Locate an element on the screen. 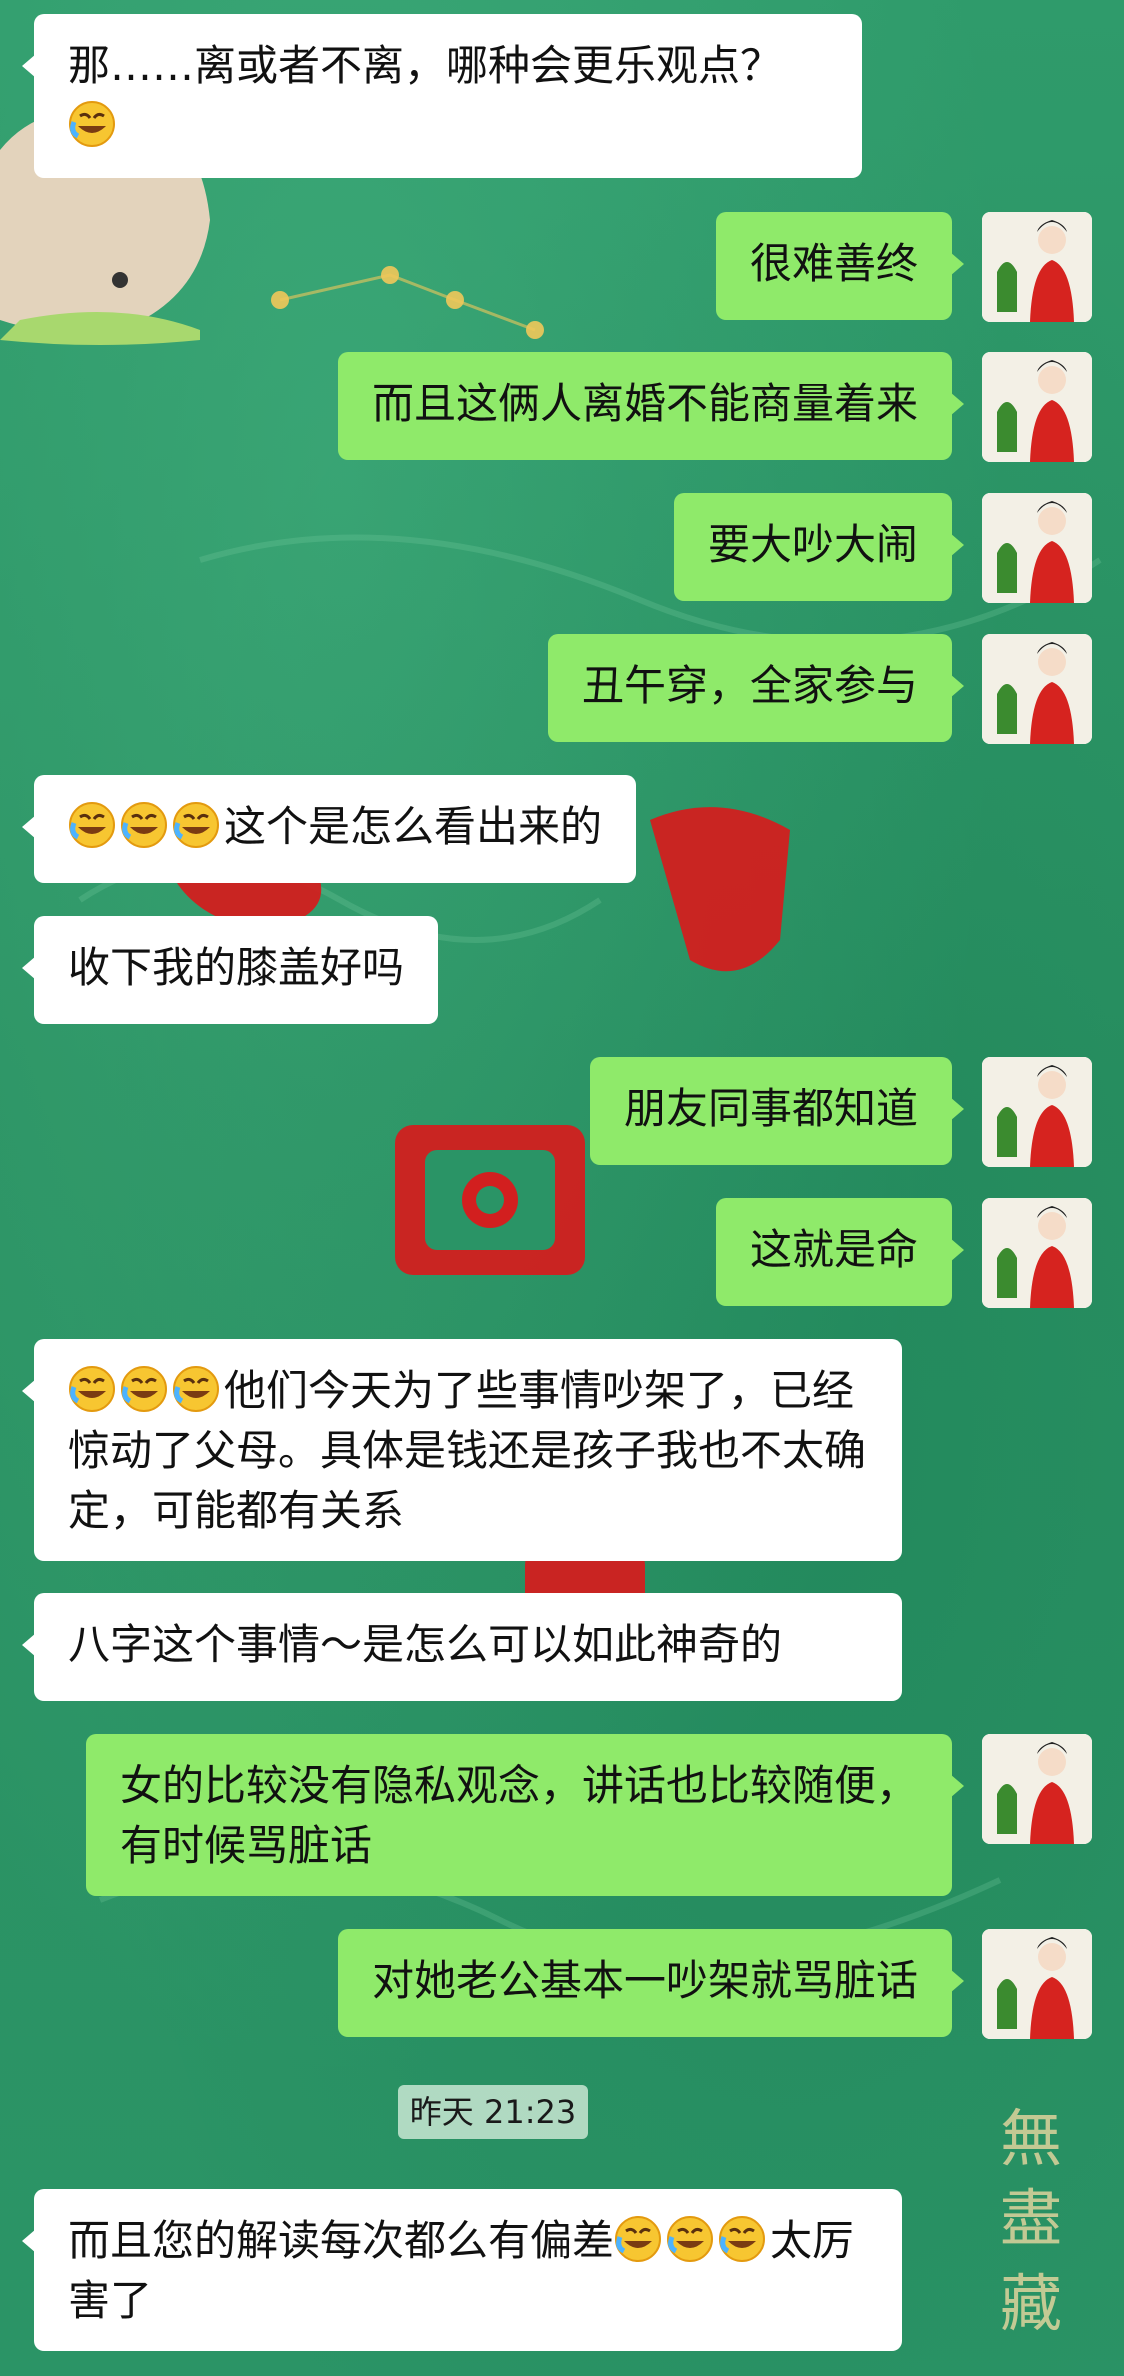 Image resolution: width=1124 pixels, height=2376 pixels. message-text: 这个是怎么看出来的 is located at coordinates (413, 826).